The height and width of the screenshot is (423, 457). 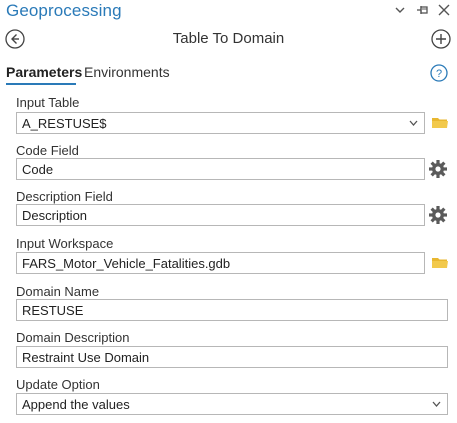 I want to click on domain-description-input: Restraint Use Domain, so click(x=232, y=357).